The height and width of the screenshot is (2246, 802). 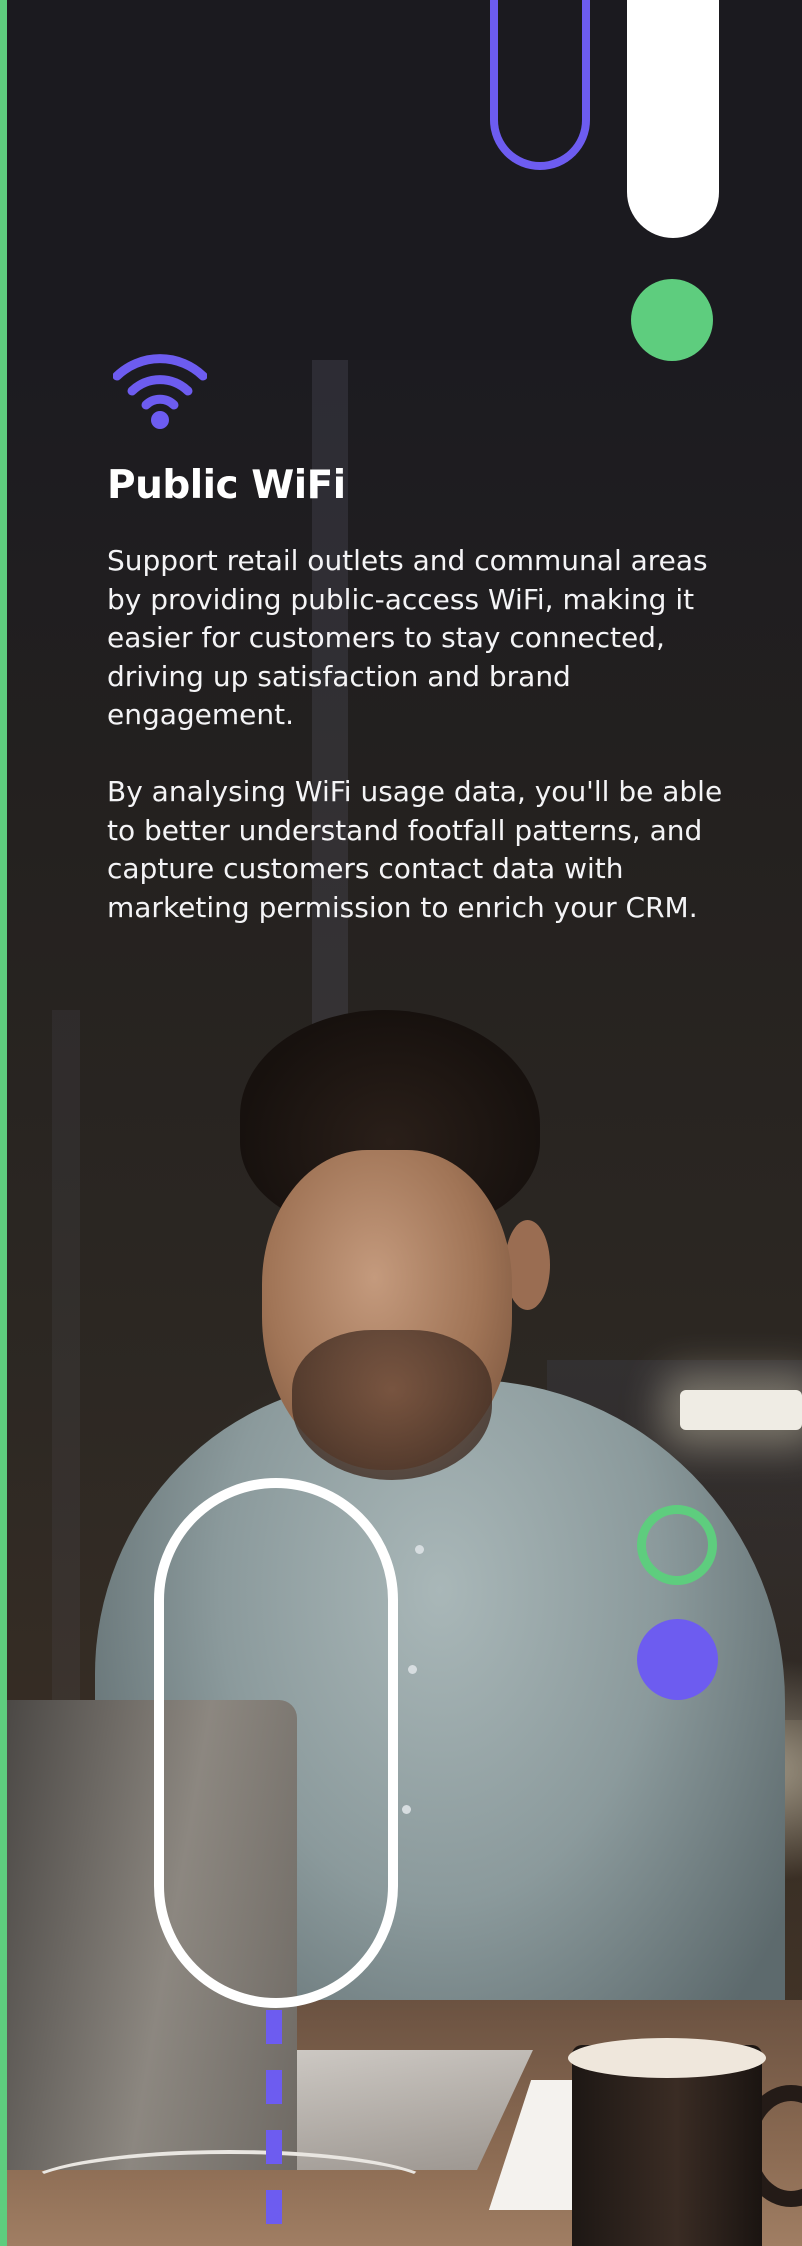 What do you see at coordinates (673, 119) in the screenshot?
I see `white-pill-decoration` at bounding box center [673, 119].